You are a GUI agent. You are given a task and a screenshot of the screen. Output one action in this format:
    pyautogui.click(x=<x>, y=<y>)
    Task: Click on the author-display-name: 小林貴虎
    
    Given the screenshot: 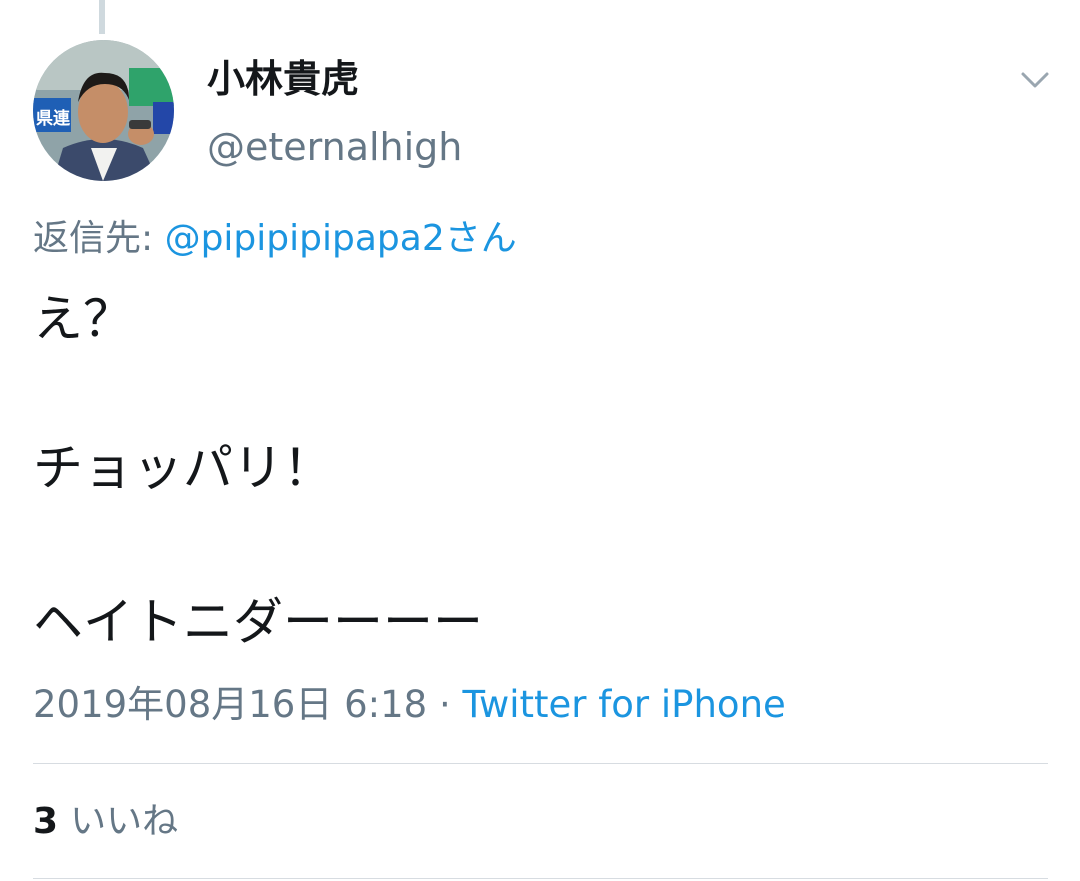 What is the action you would take?
    pyautogui.click(x=283, y=79)
    